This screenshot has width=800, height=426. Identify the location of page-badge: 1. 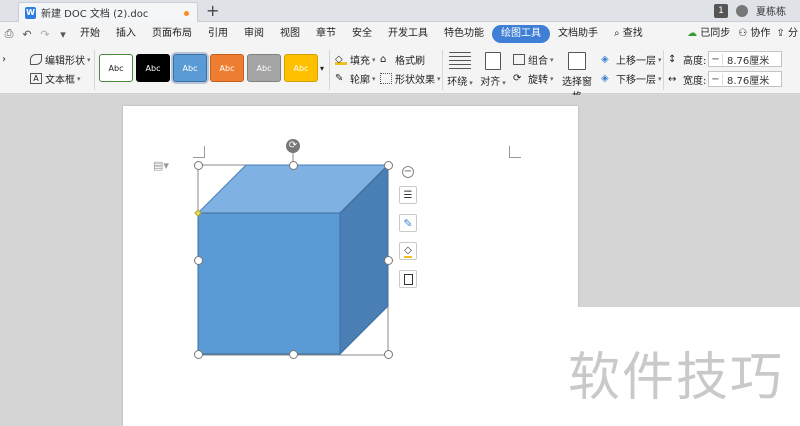
(721, 10).